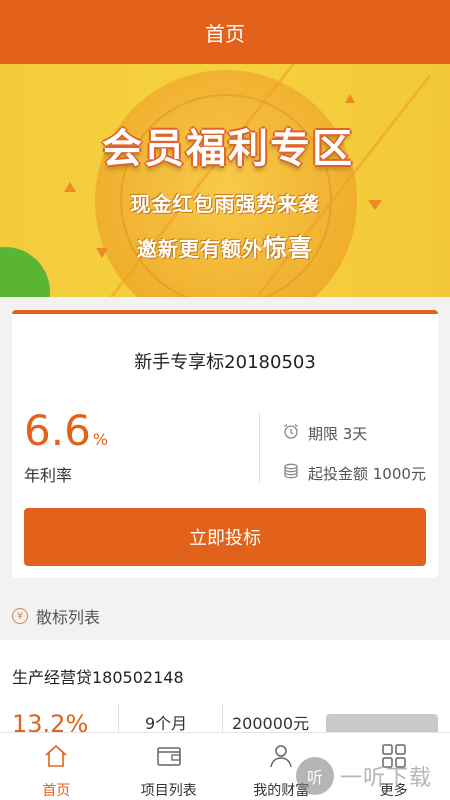 The width and height of the screenshot is (450, 800). What do you see at coordinates (166, 723) in the screenshot?
I see `loan-term: 9个月` at bounding box center [166, 723].